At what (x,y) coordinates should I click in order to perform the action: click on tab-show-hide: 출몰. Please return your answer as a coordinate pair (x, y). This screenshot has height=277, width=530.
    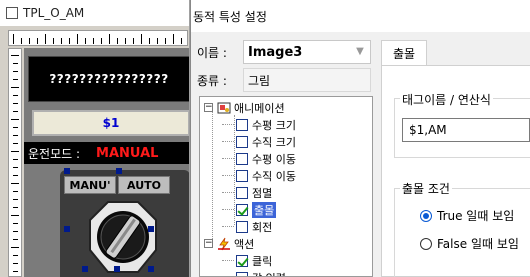
    Looking at the image, I should click on (404, 53).